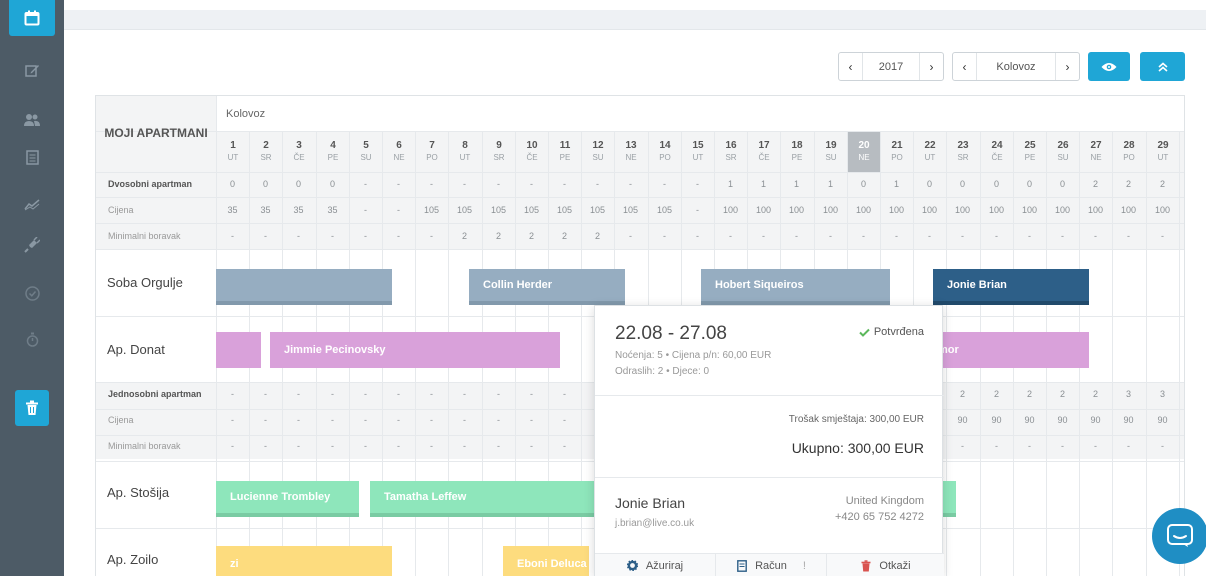 The image size is (1206, 576). I want to click on day-header: 6 NE, so click(399, 152).